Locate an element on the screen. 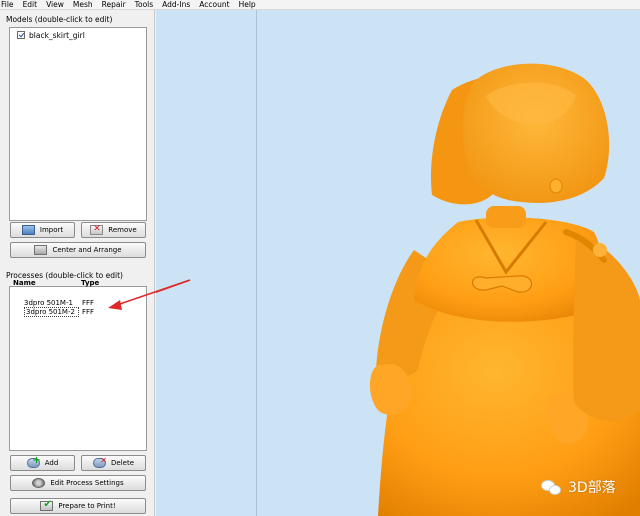  import-icon is located at coordinates (28, 230).